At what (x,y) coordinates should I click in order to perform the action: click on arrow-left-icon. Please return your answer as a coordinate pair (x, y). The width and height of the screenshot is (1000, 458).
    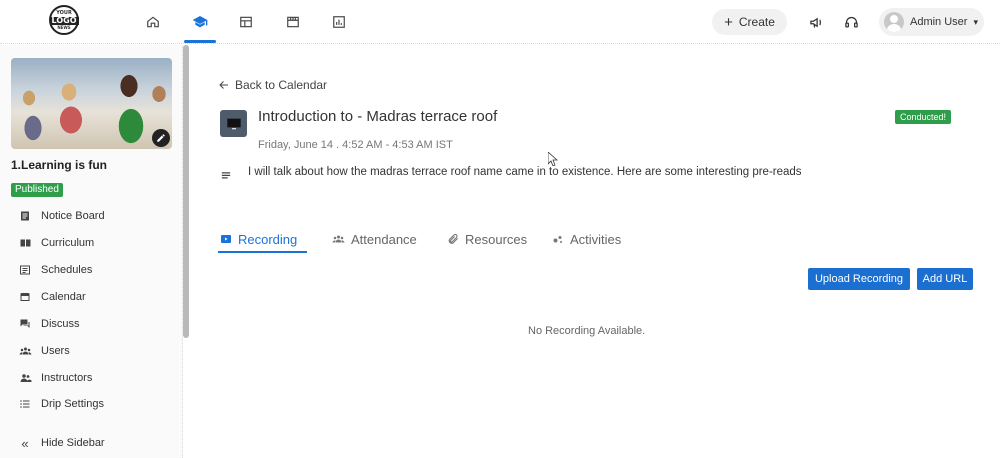
    Looking at the image, I should click on (223, 85).